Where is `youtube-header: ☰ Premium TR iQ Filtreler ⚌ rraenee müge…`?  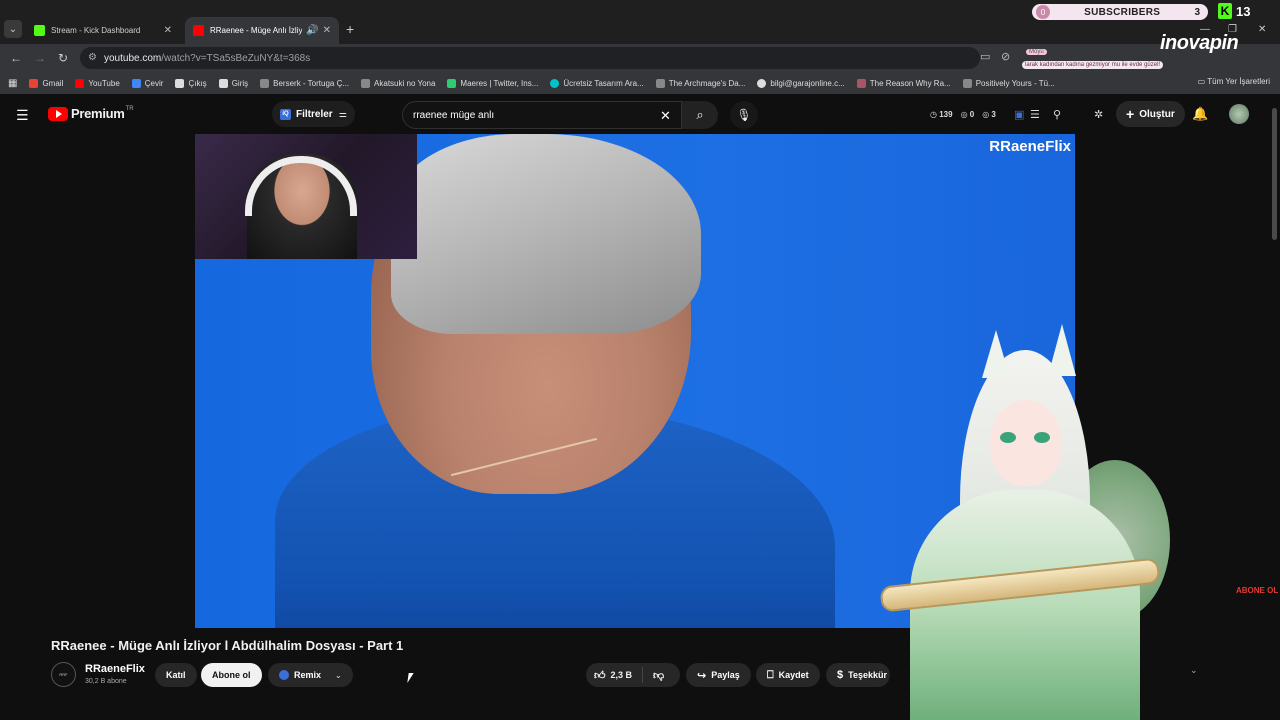
youtube-header: ☰ Premium TR iQ Filtreler ⚌ rraenee müge… is located at coordinates (640, 114).